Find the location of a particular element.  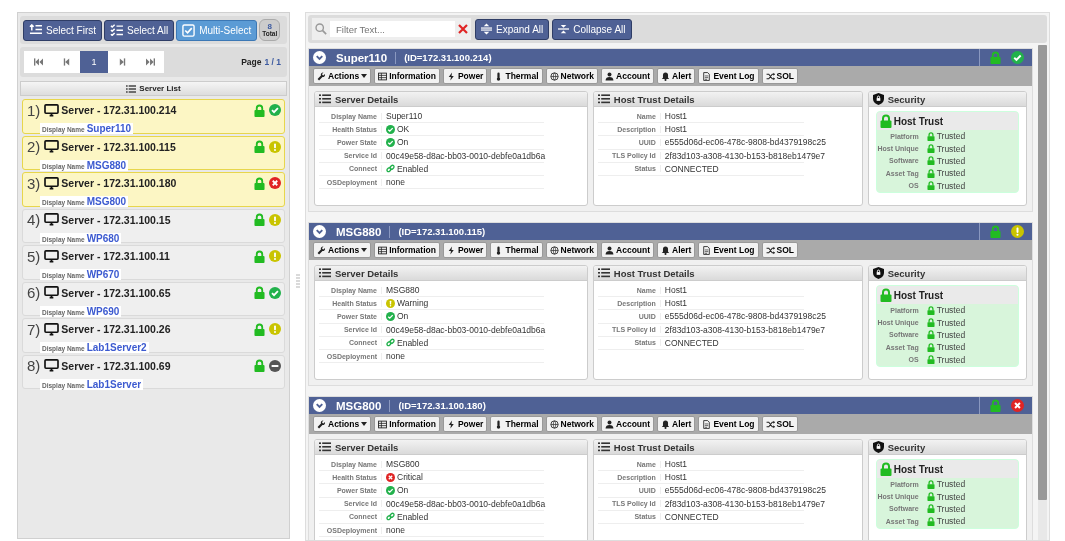

server-id: (ID=172.31.100.180) is located at coordinates (442, 405).